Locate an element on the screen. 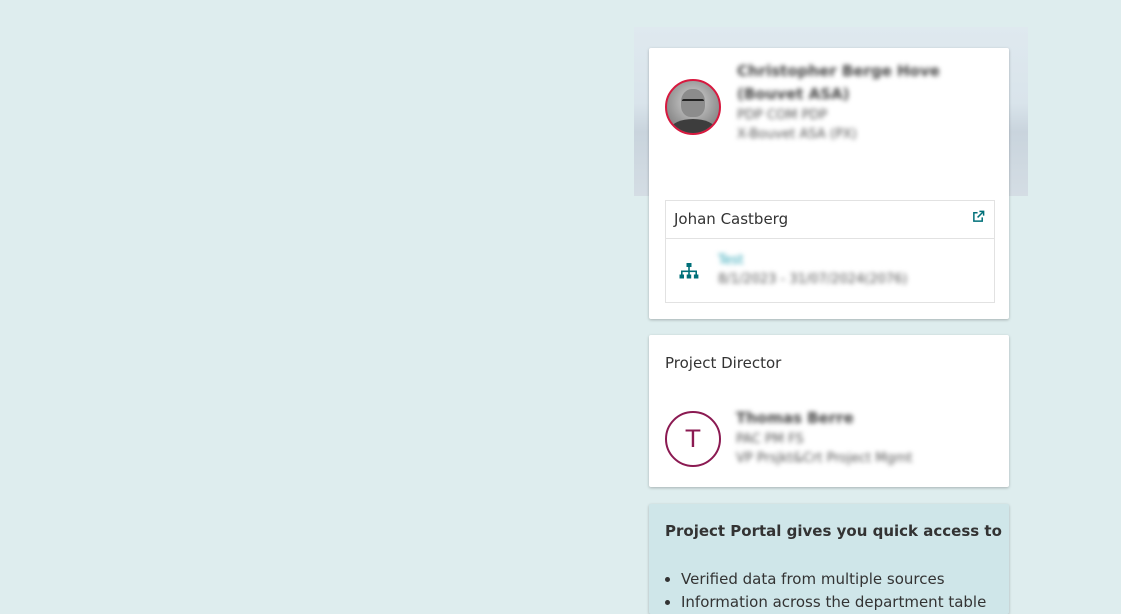 The height and width of the screenshot is (614, 1121). project-box: Johan Castberg Test 8/1/2023 - 31/07/202 is located at coordinates (830, 251).